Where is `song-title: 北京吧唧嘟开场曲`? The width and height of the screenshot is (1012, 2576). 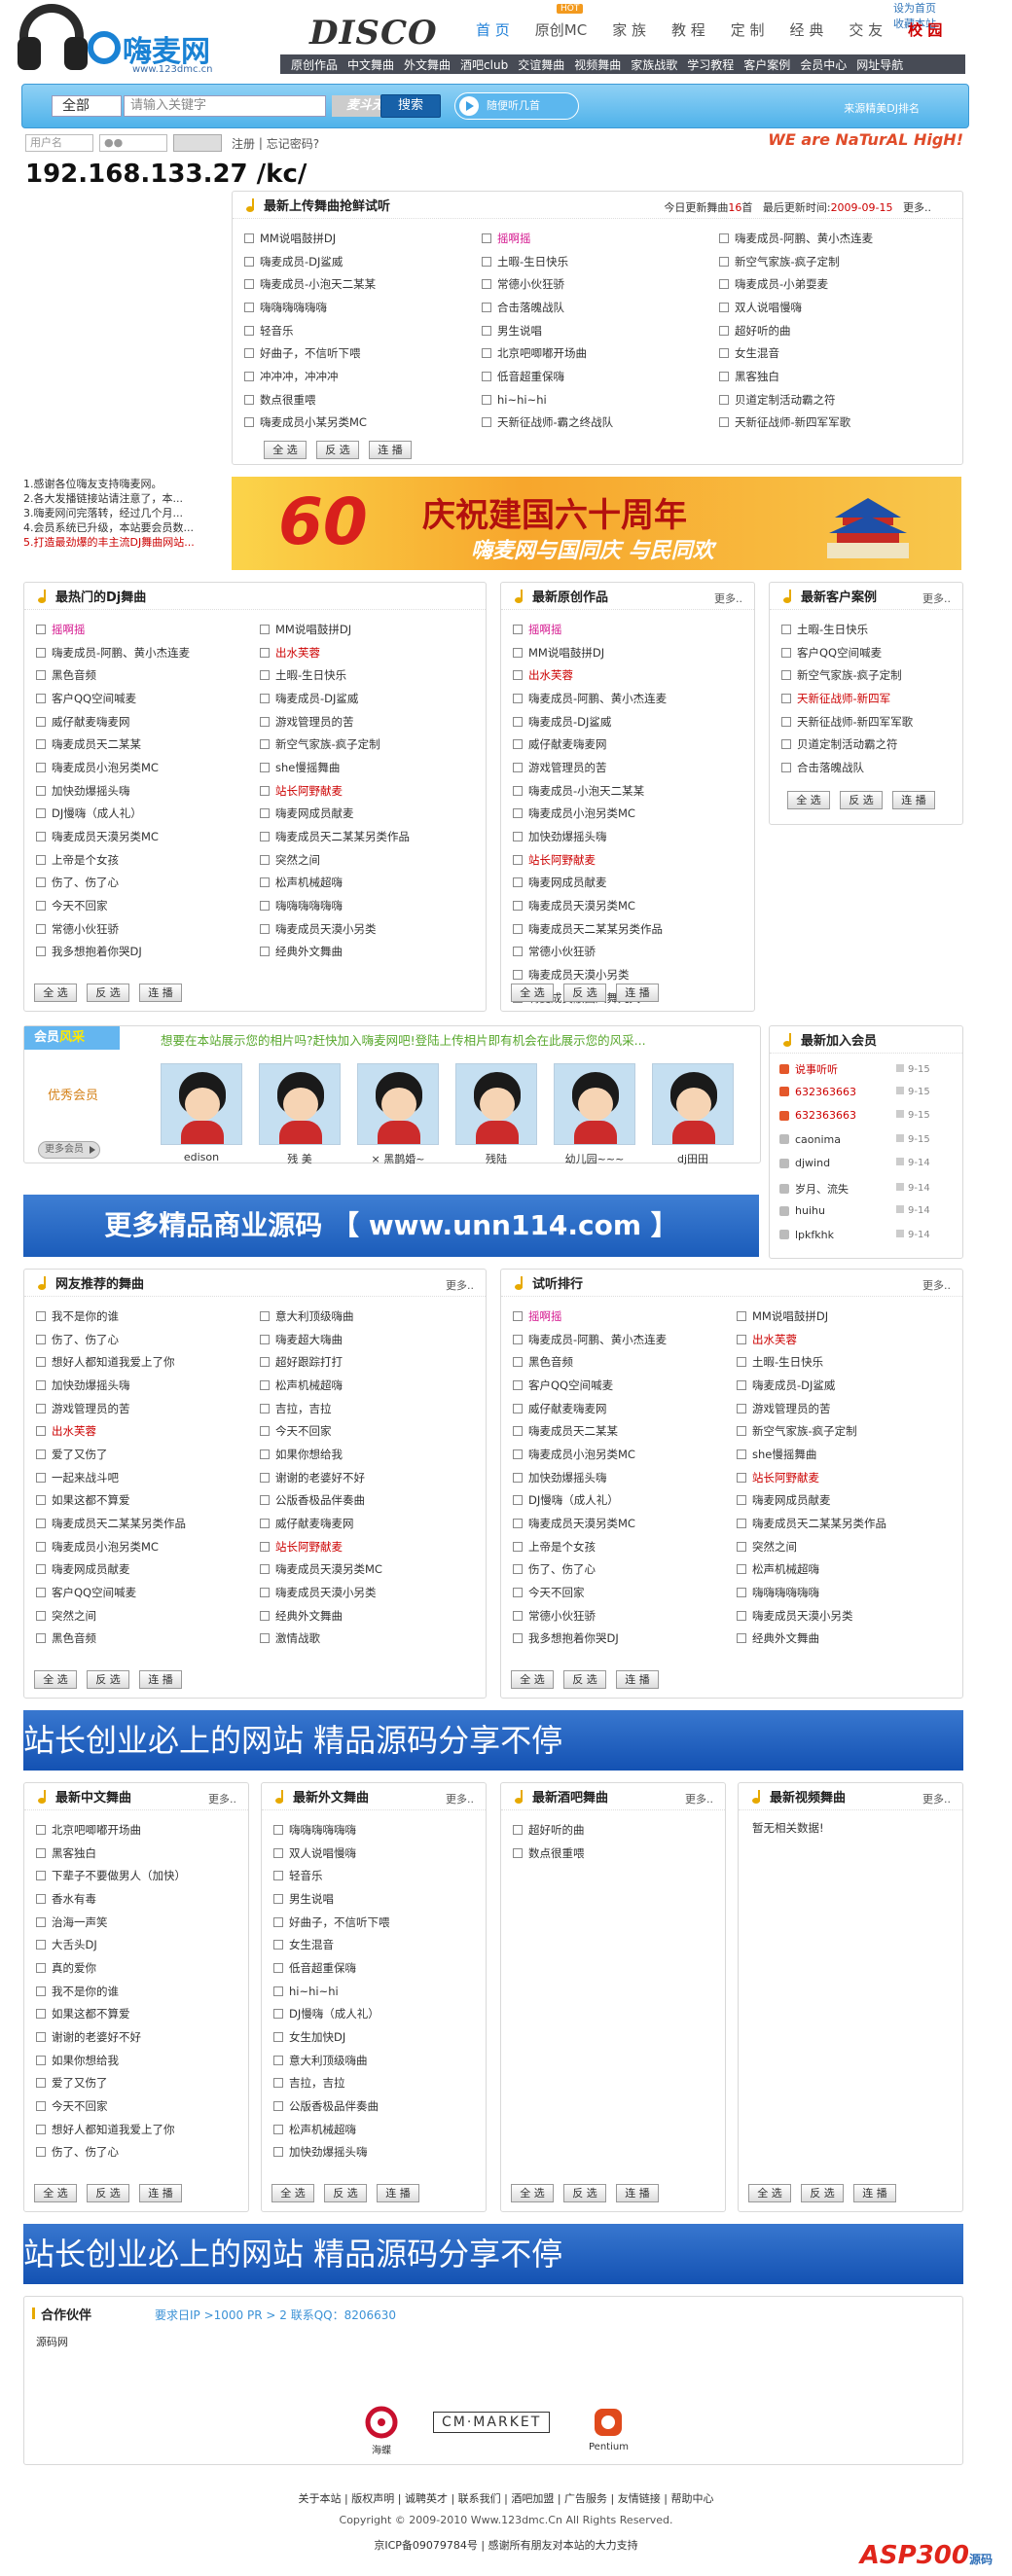
song-title: 北京吧唧嘟开场曲 is located at coordinates (97, 1830).